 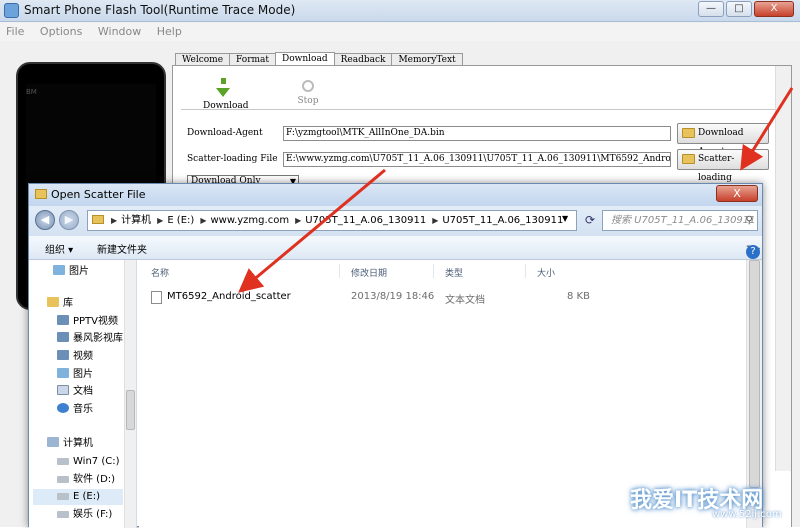 I want to click on forward-button: ▶, so click(x=69, y=220).